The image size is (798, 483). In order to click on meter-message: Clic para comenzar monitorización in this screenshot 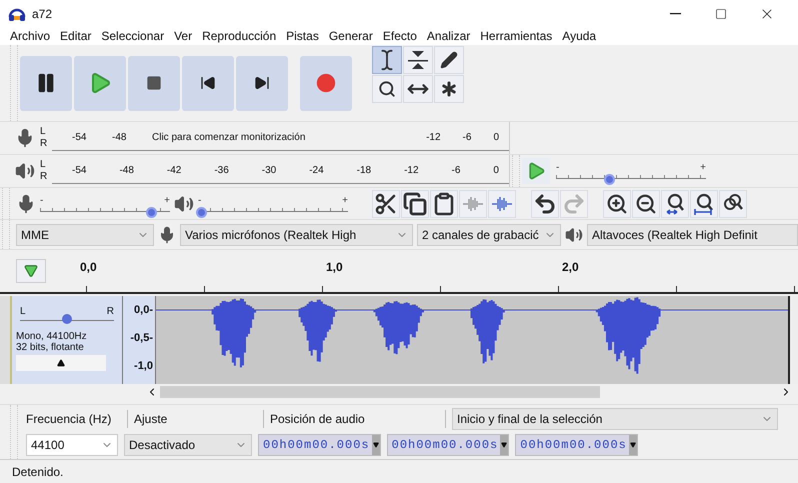, I will do `click(229, 138)`.